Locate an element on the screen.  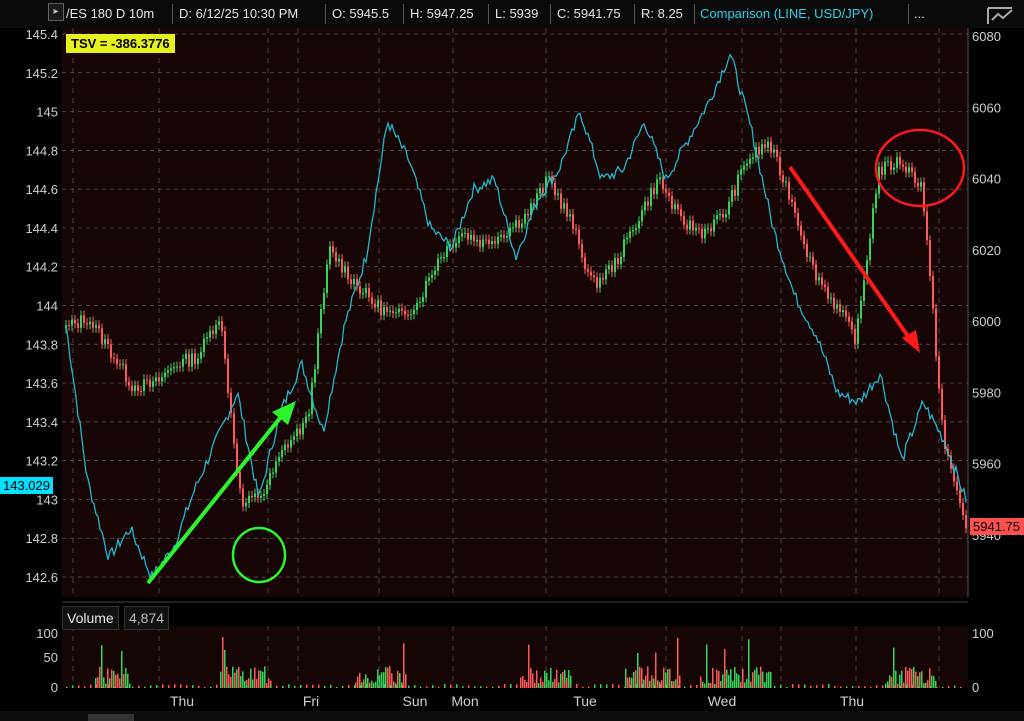
time-axis-label: Mon is located at coordinates (464, 701).